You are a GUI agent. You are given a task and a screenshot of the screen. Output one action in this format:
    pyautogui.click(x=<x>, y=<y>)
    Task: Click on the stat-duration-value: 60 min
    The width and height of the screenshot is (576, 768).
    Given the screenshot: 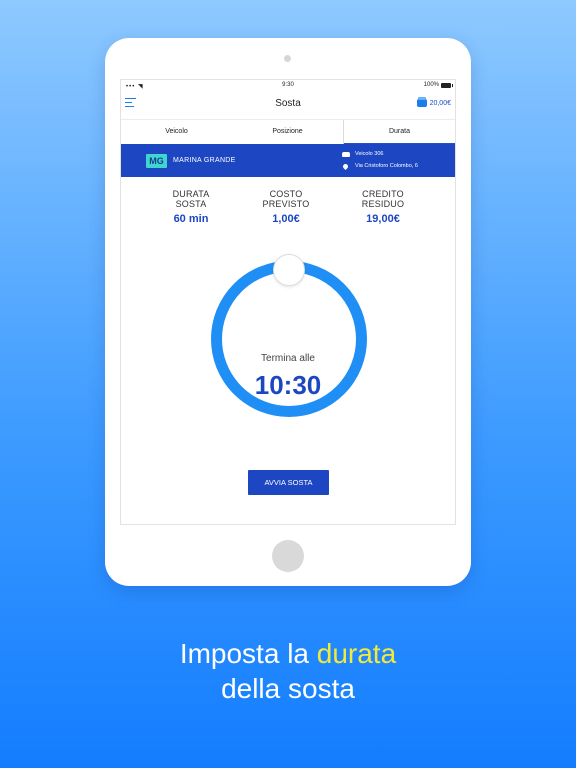 What is the action you would take?
    pyautogui.click(x=191, y=219)
    